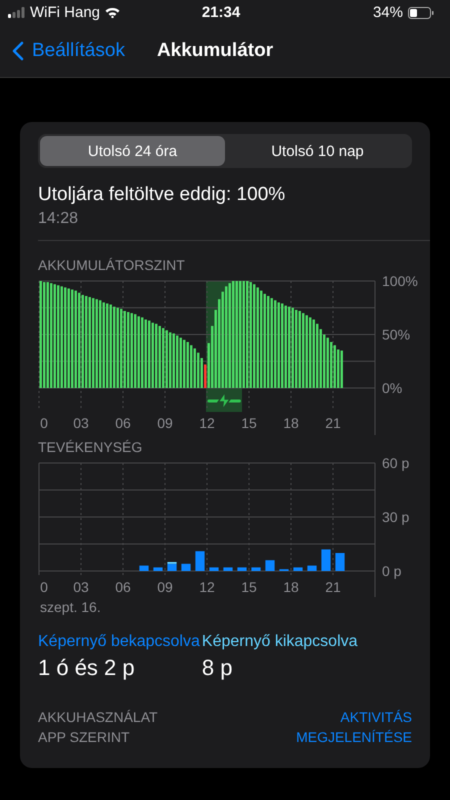 Image resolution: width=450 pixels, height=800 pixels. I want to click on legend-value: 1 ó és 2 p, so click(87, 668).